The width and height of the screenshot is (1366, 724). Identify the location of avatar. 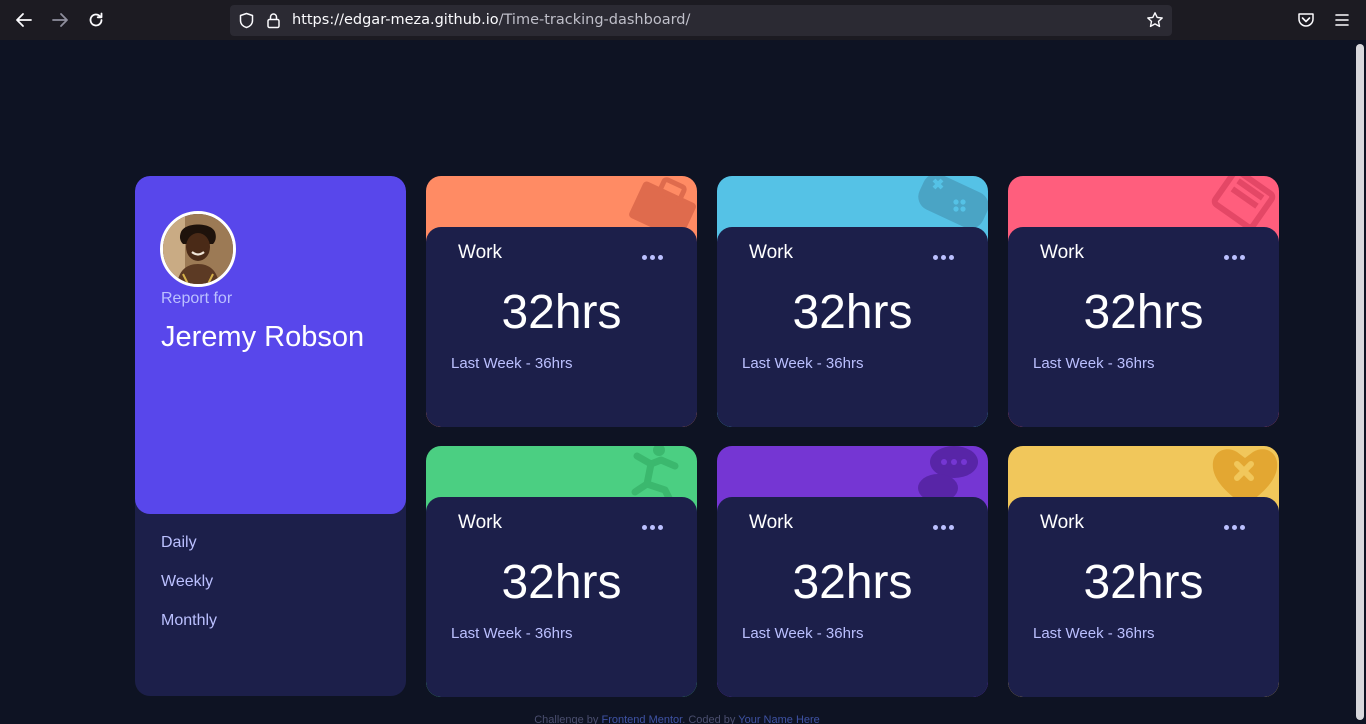
(198, 249).